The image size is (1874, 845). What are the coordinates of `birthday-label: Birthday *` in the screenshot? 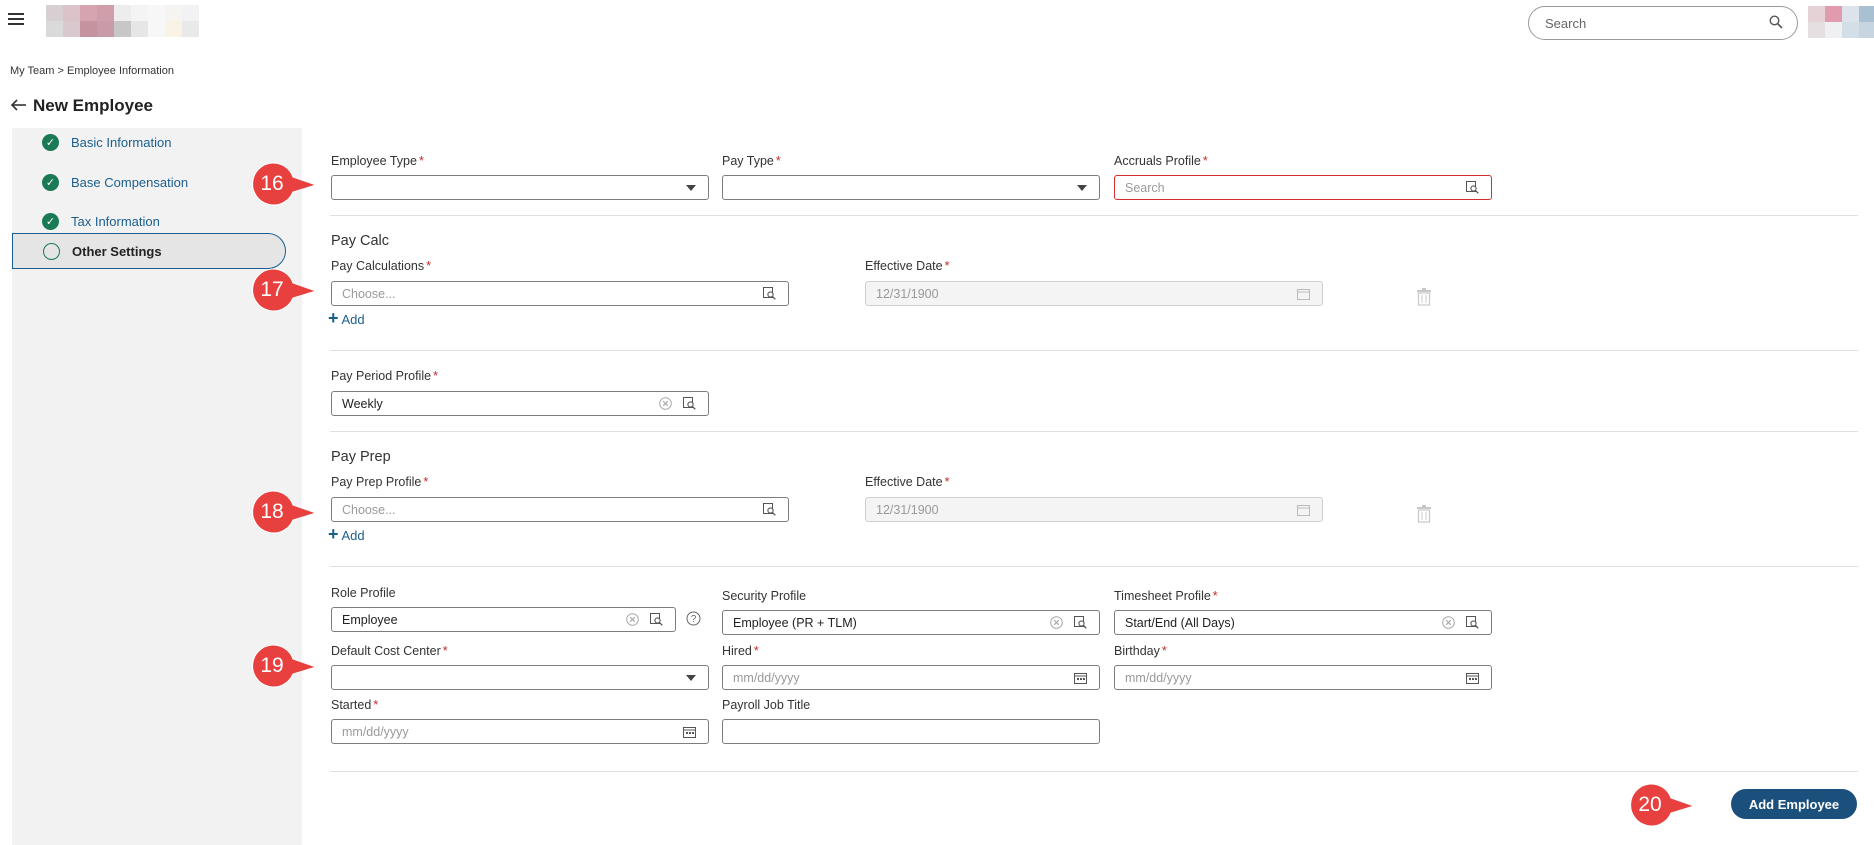 It's located at (1140, 651).